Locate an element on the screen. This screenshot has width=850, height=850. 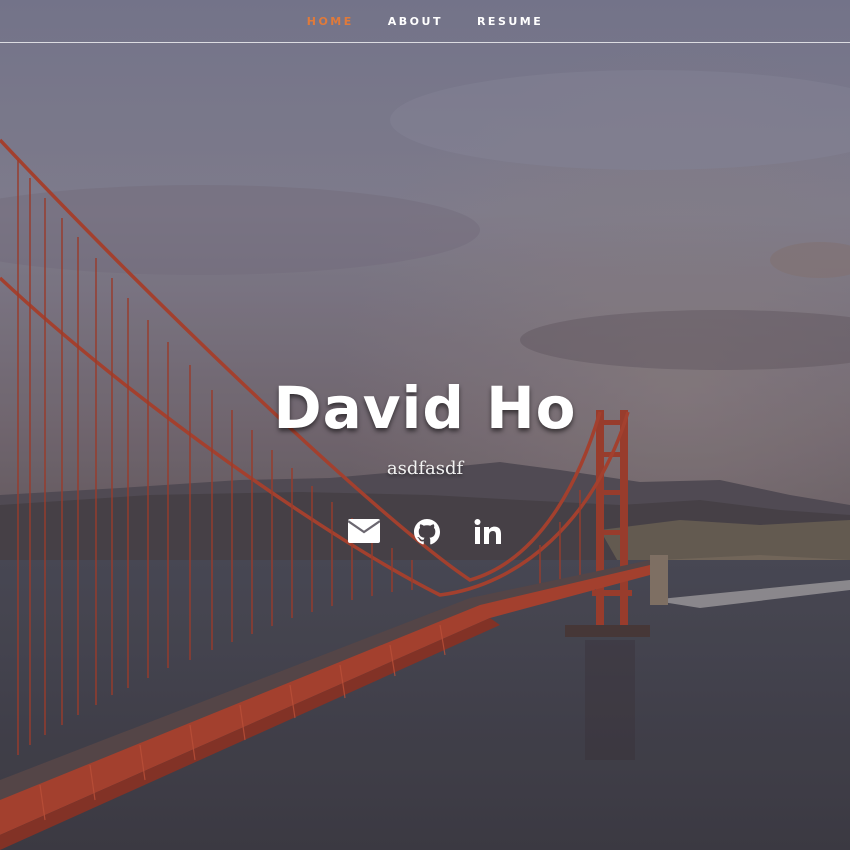
github-icon is located at coordinates (427, 532).